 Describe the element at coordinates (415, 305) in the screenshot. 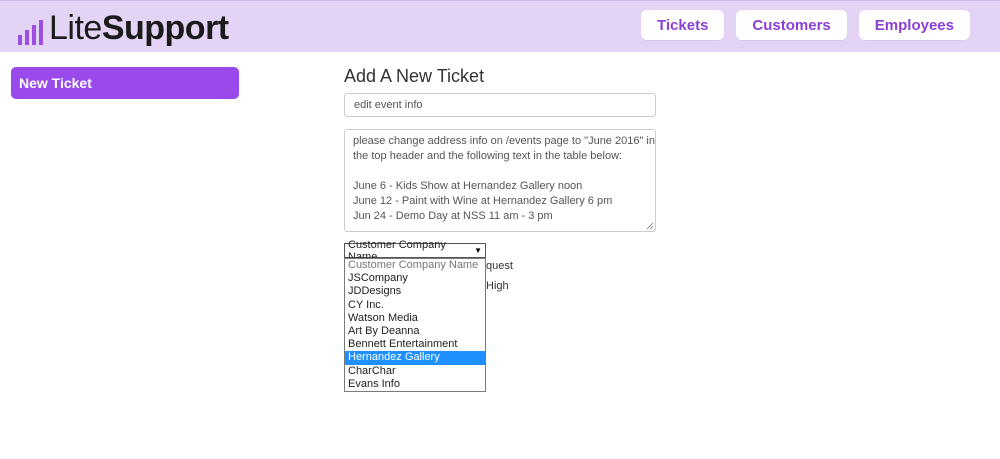

I see `company-option: CY Inc.` at that location.